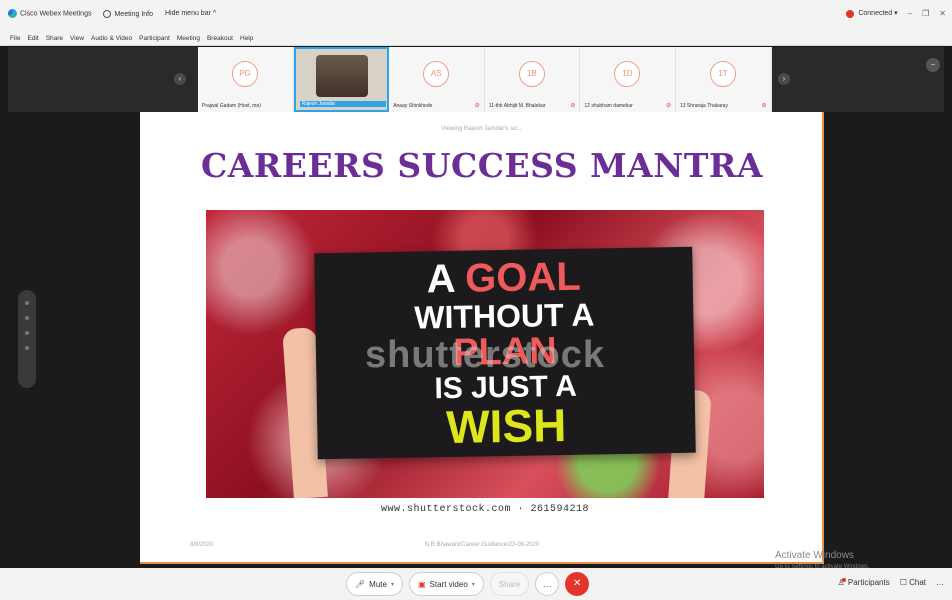  Describe the element at coordinates (413, 106) in the screenshot. I see `participant-name: Anaay Shinkhede` at that location.